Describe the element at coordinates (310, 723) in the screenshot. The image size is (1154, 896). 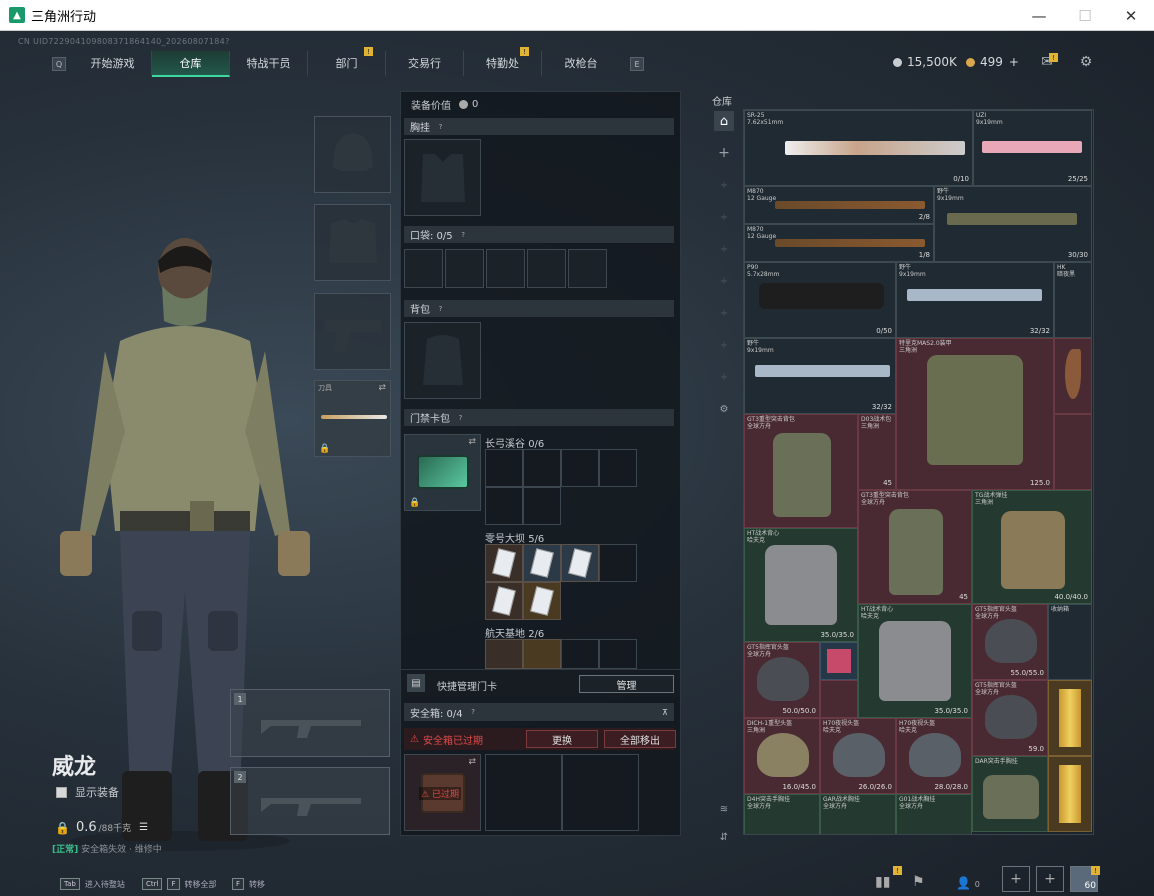
I see `primary-weapon-slot: 1` at that location.